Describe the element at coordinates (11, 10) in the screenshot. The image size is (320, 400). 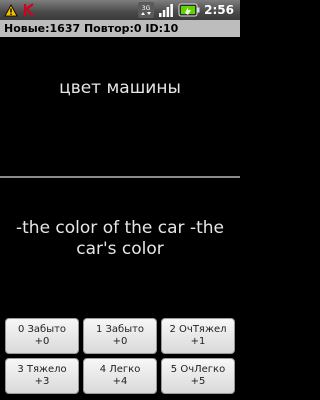
I see `warning-icon` at that location.